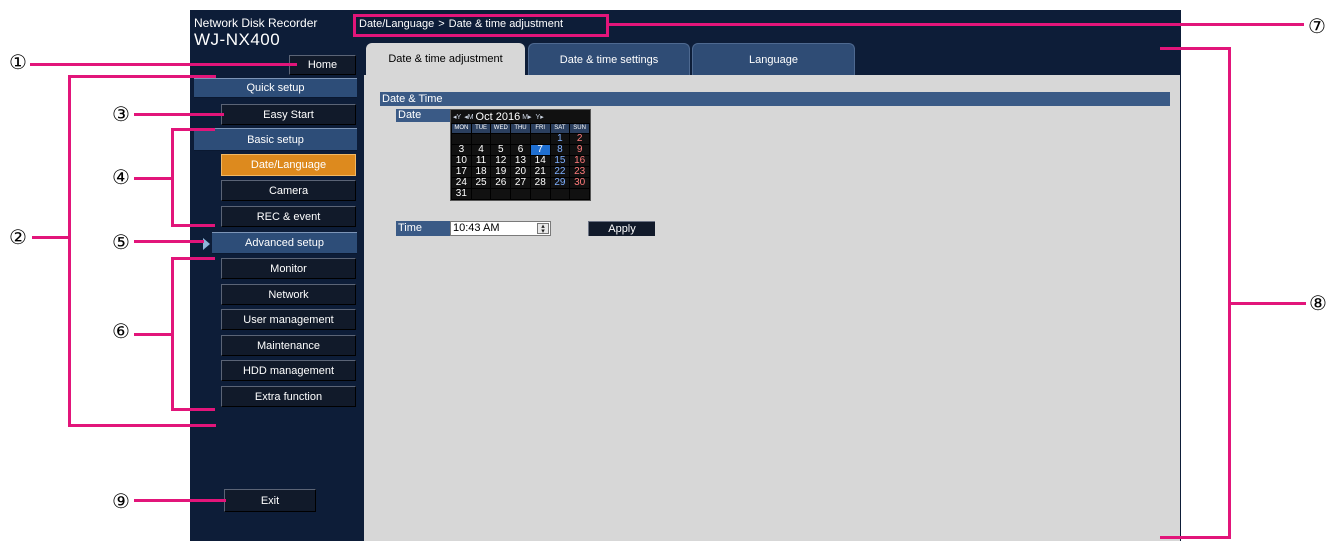 The image size is (1338, 541). What do you see at coordinates (501, 161) in the screenshot?
I see `calendar-day: 12` at bounding box center [501, 161].